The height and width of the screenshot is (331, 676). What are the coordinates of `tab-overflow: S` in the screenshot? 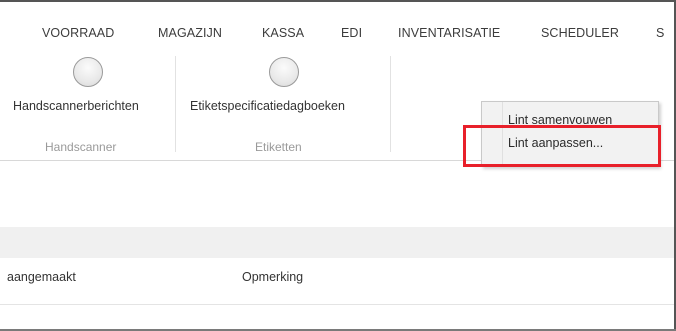 It's located at (660, 33).